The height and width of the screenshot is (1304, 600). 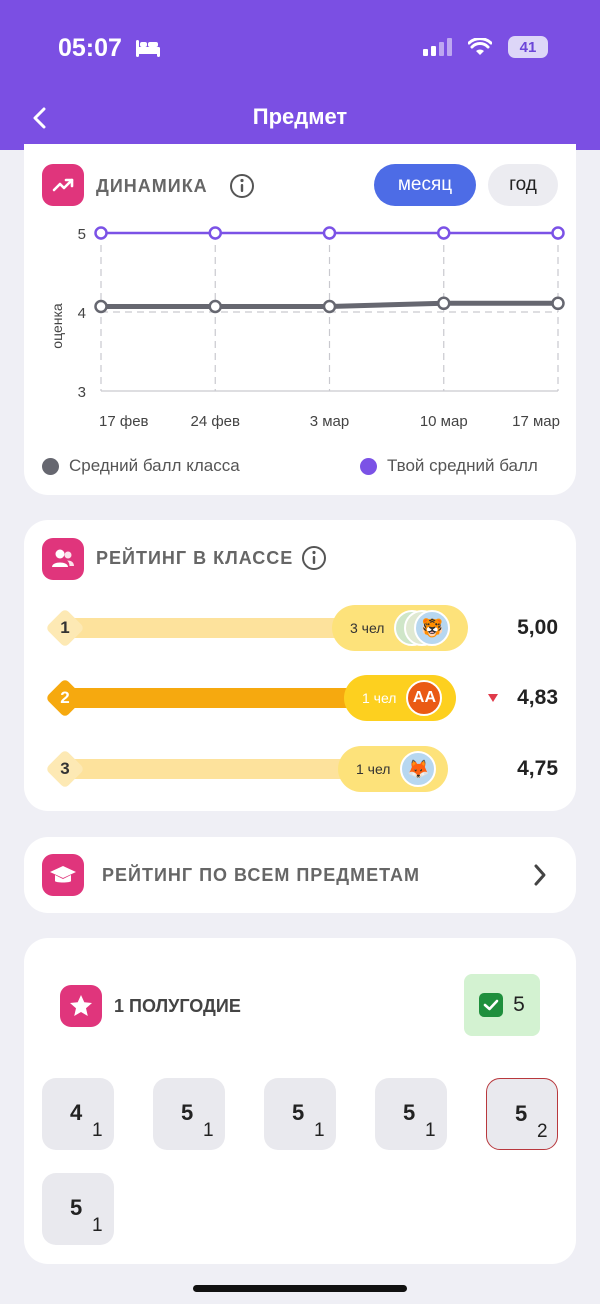 What do you see at coordinates (50, 466) in the screenshot?
I see `legend-dot-class` at bounding box center [50, 466].